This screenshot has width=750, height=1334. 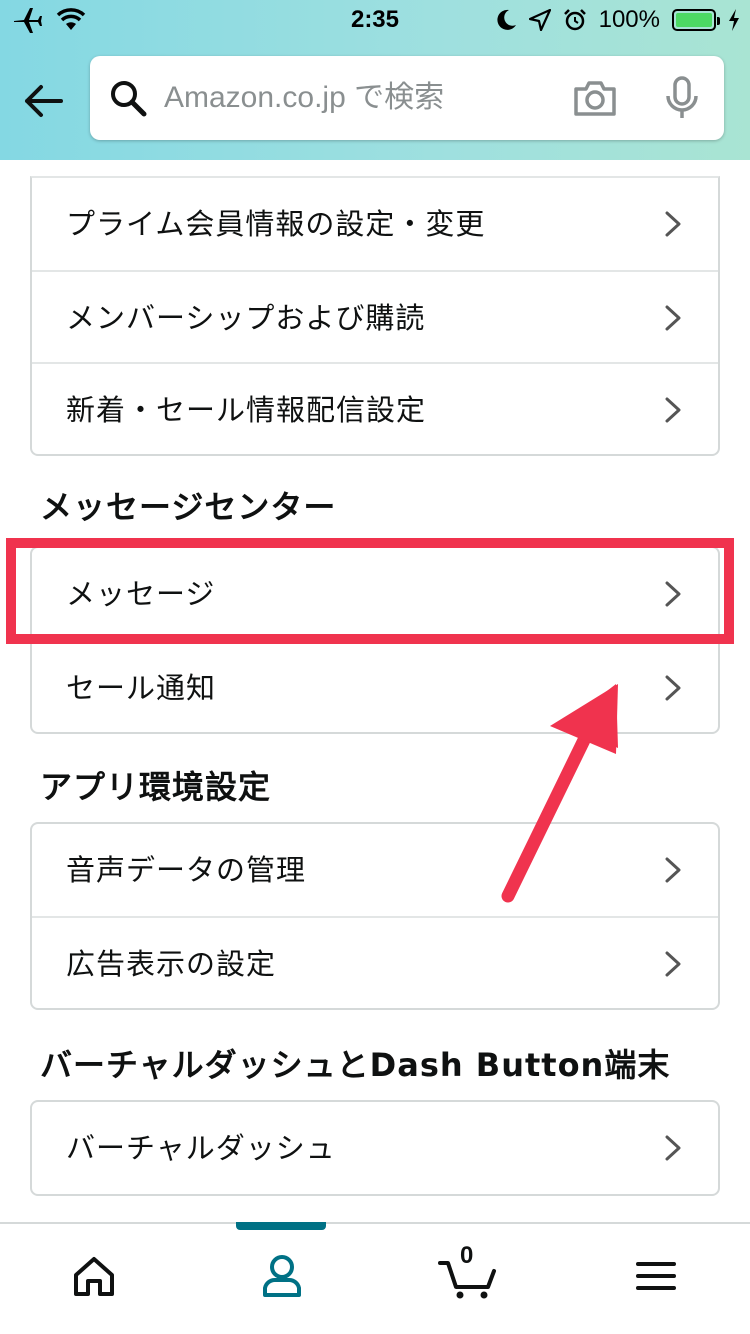 What do you see at coordinates (682, 98) in the screenshot?
I see `microphone-icon` at bounding box center [682, 98].